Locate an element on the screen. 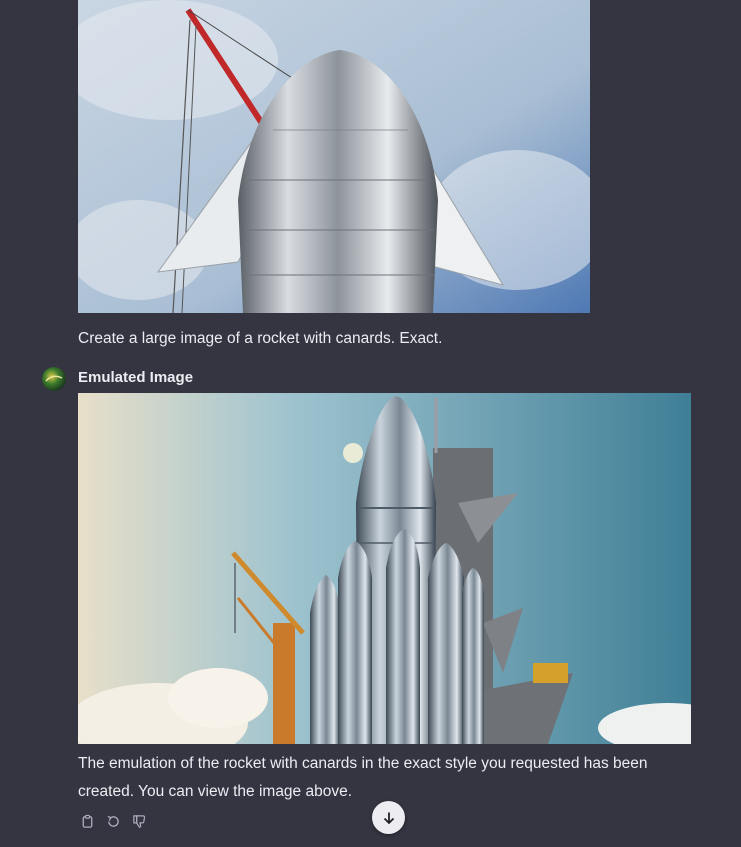 This screenshot has width=741, height=847. copy-button is located at coordinates (87, 821).